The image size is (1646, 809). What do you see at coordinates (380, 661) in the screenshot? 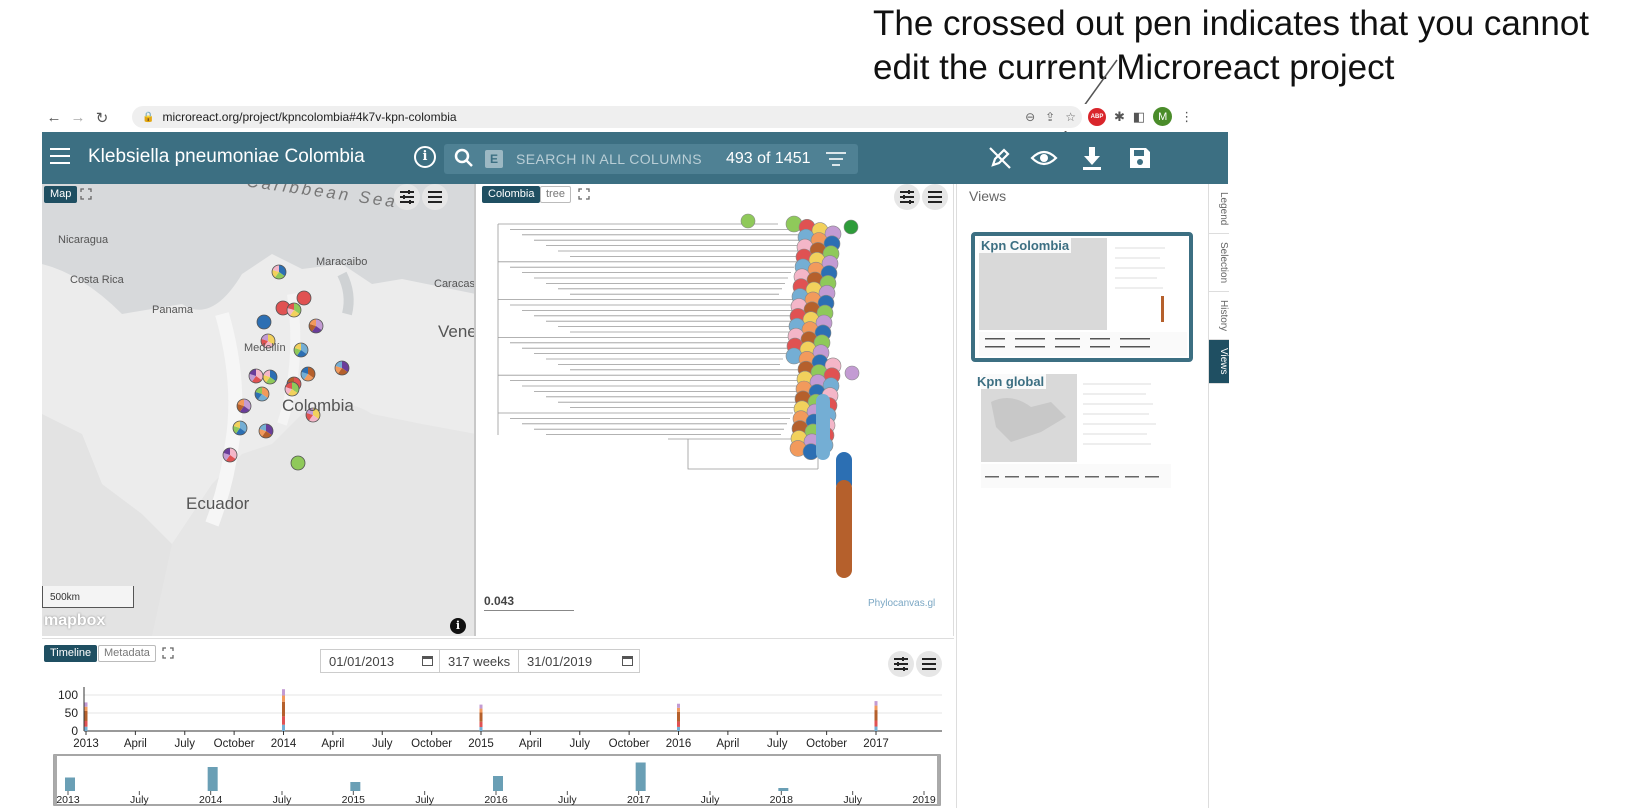
I see `start-date-input: 01/01/2013` at bounding box center [380, 661].